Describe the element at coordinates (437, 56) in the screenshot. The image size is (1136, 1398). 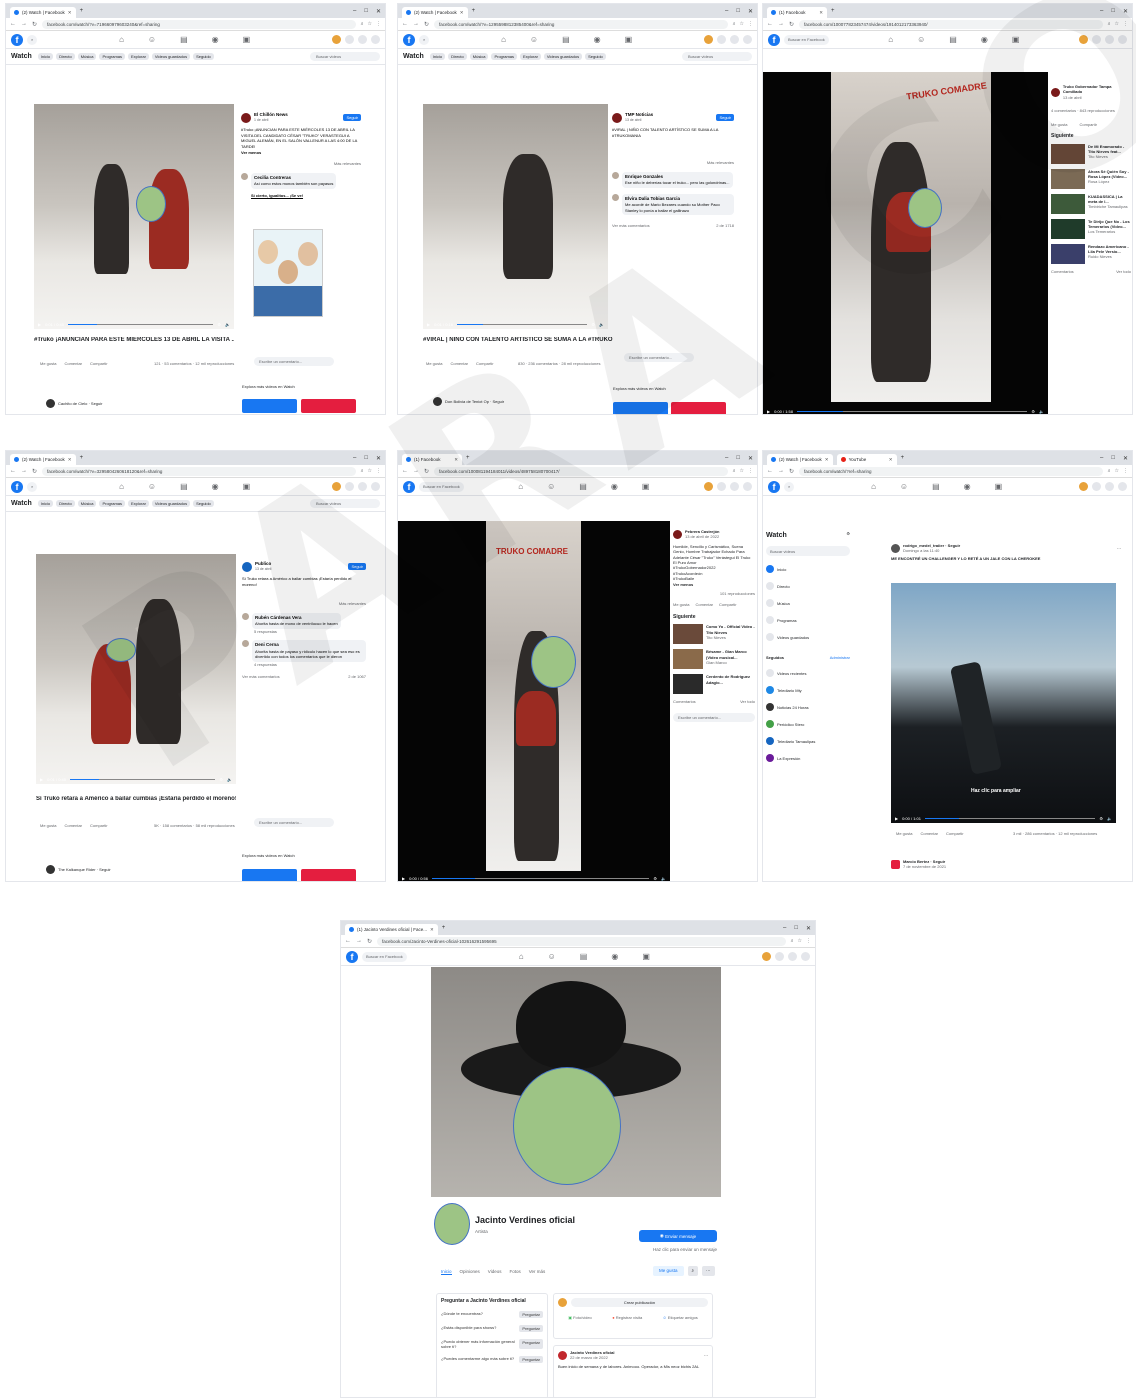
I see `watch-nav-item: Inicio` at that location.